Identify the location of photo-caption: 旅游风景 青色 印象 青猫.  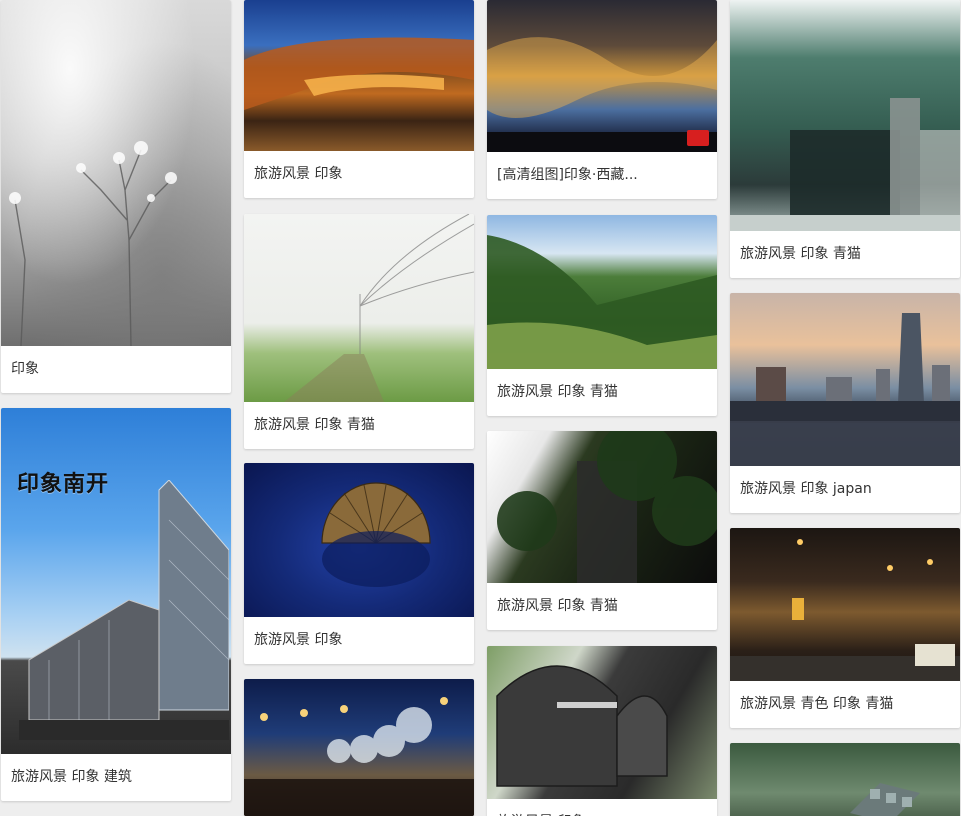
(845, 704).